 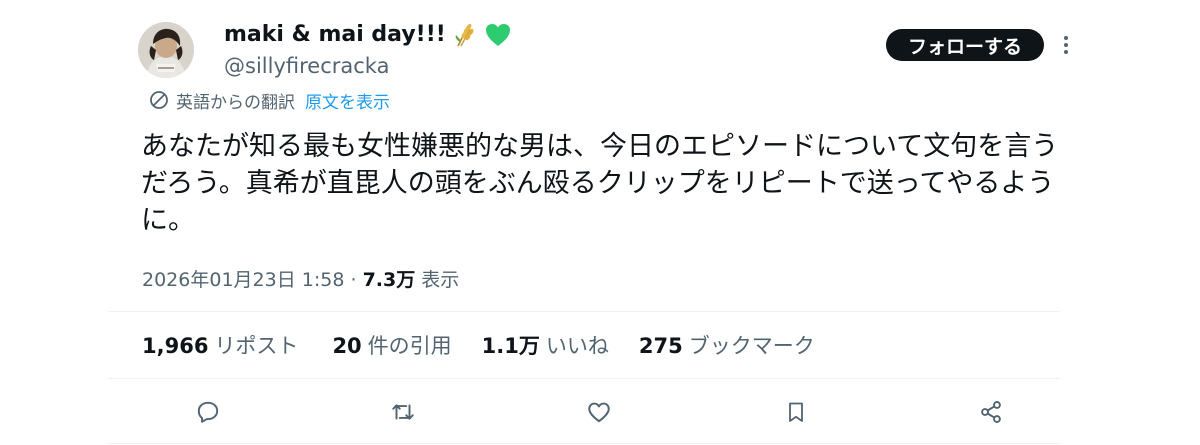 What do you see at coordinates (256, 346) in the screenshot?
I see `retweets-label: リポスト` at bounding box center [256, 346].